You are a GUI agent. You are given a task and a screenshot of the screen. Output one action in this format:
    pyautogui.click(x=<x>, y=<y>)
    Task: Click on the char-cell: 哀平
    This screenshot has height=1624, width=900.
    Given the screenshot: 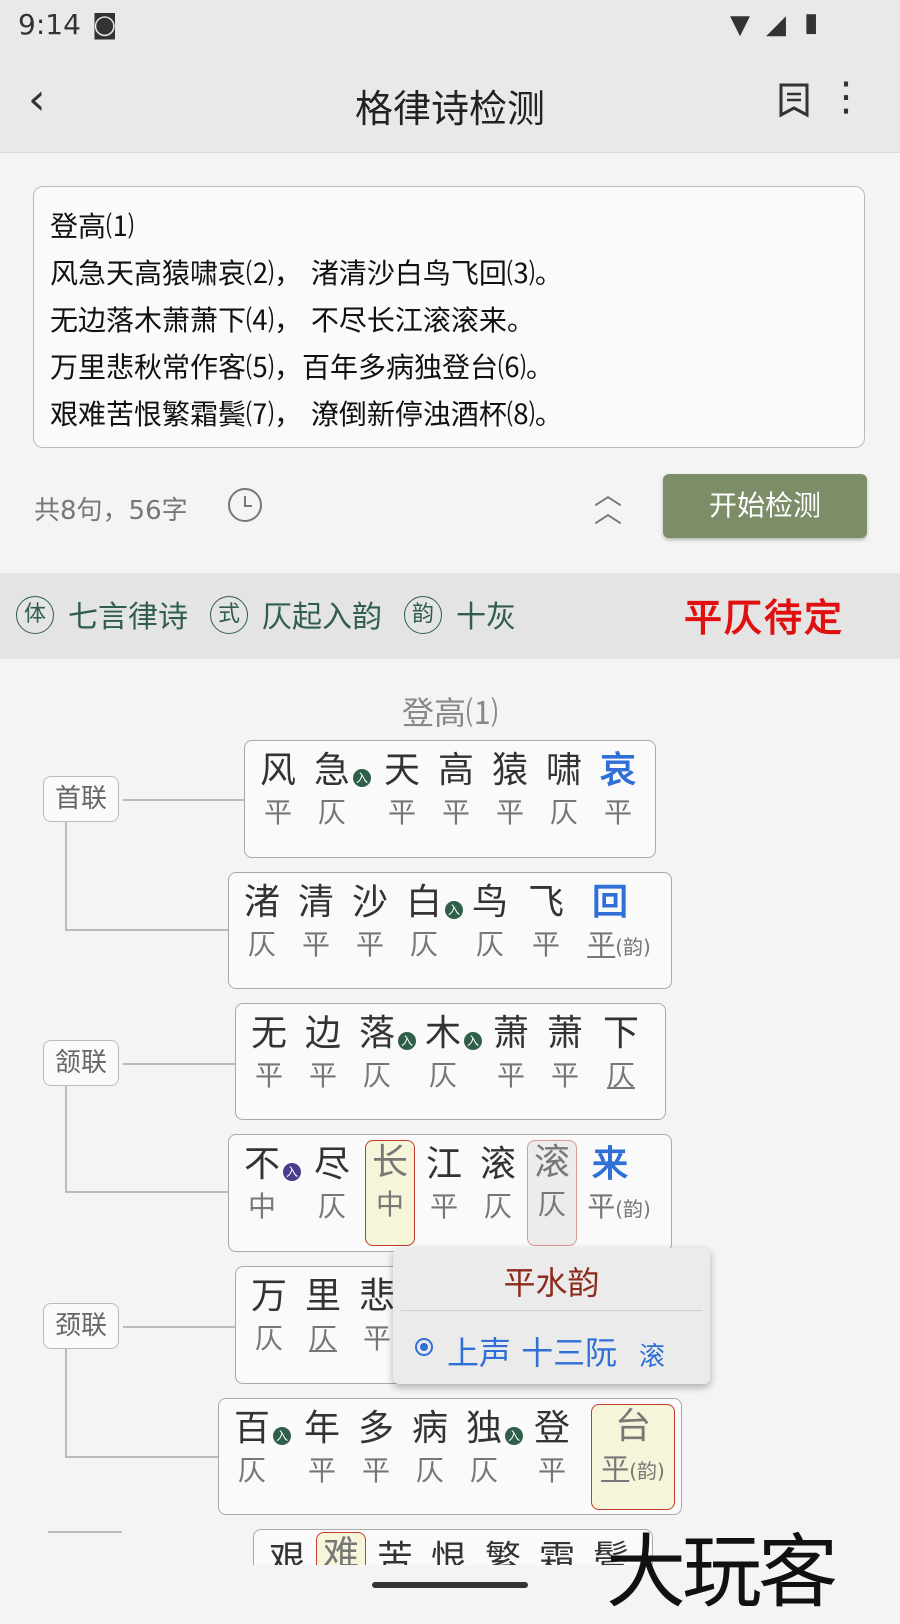 What is the action you would take?
    pyautogui.click(x=618, y=791)
    